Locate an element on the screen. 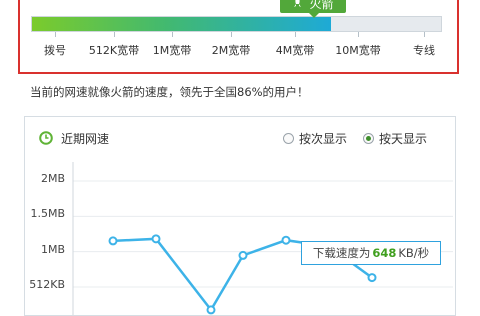 This screenshot has height=316, width=480. speed-tooltip: 下载速度为 648 KB/秒 is located at coordinates (371, 253).